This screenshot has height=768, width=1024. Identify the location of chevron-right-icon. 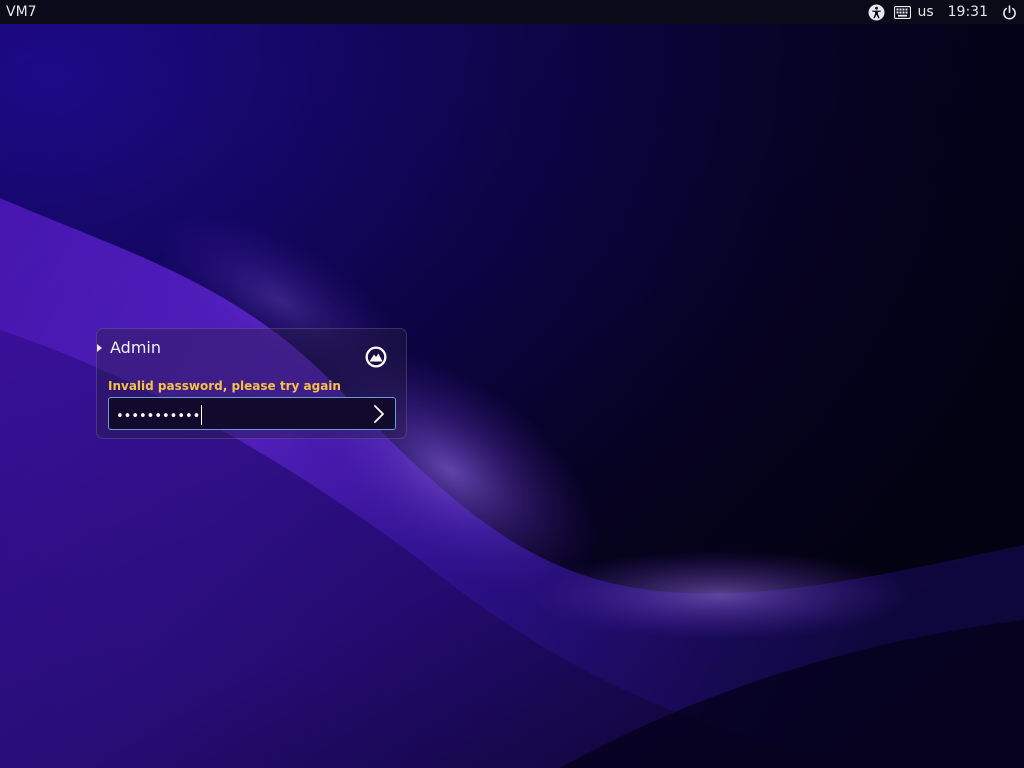
(379, 414).